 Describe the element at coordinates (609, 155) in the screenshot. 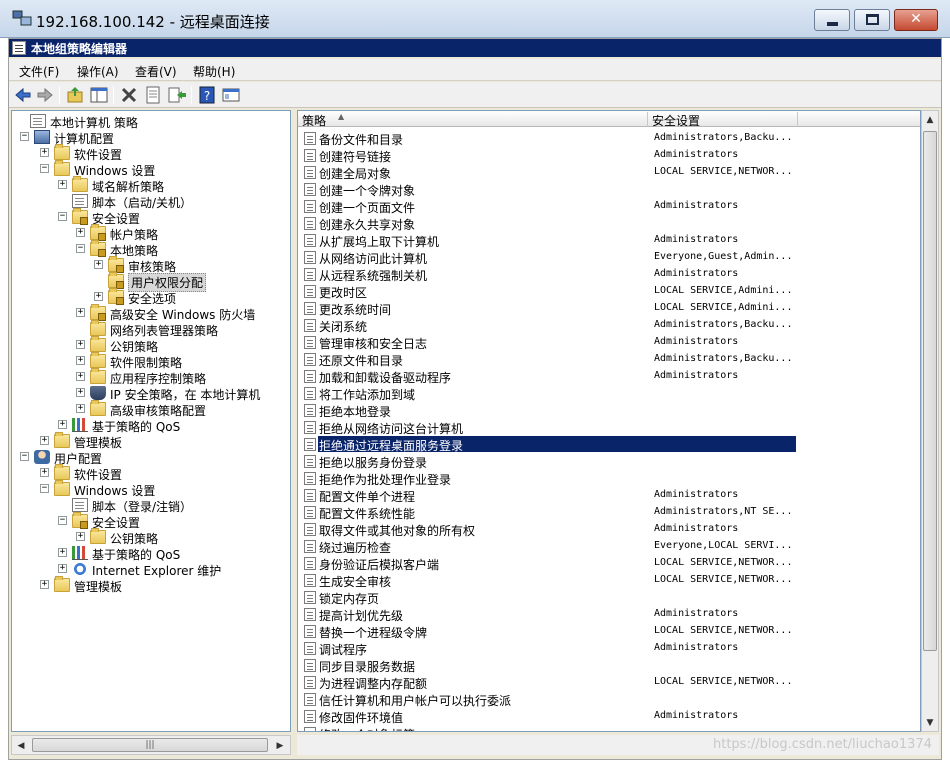

I see `table-row: 创建符号链接 Administrators` at that location.